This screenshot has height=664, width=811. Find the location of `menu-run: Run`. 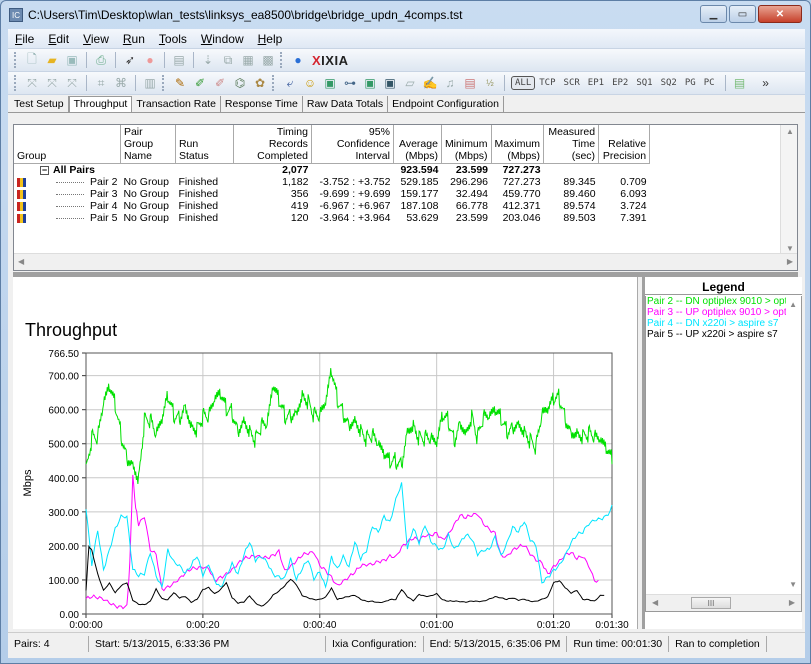

menu-run: Run is located at coordinates (134, 39).